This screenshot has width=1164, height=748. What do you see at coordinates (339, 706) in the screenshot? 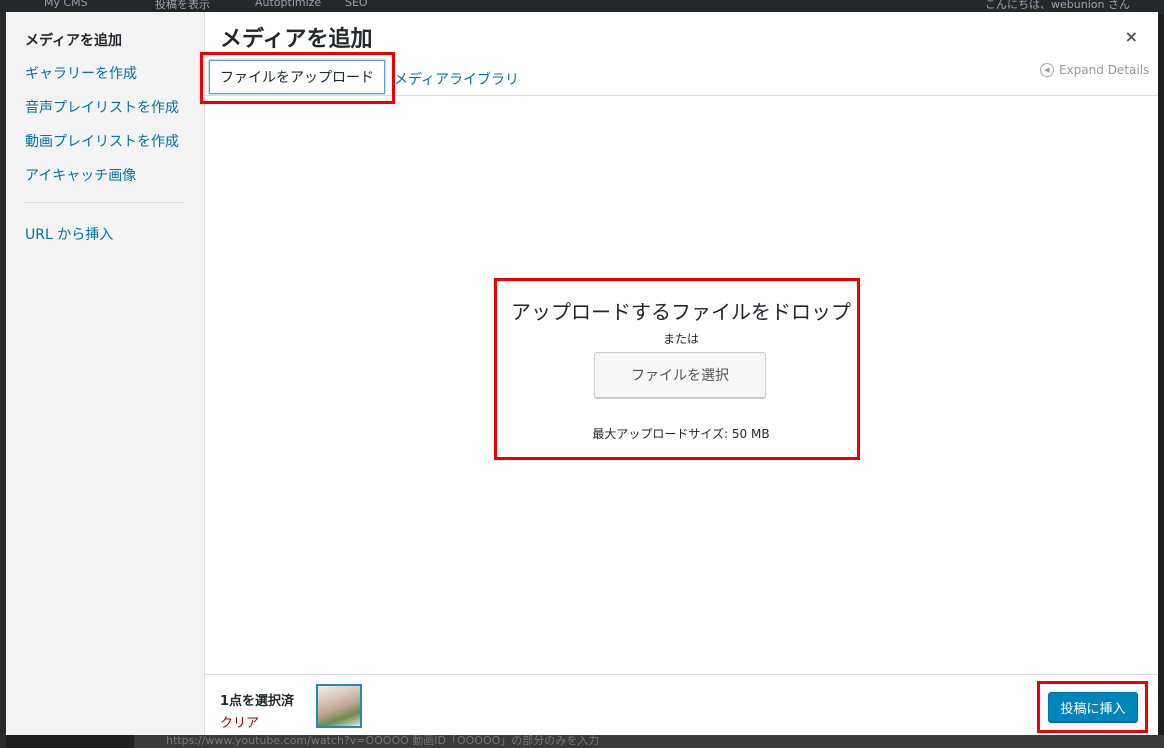
I see `selected-attachment-thumbnail` at bounding box center [339, 706].